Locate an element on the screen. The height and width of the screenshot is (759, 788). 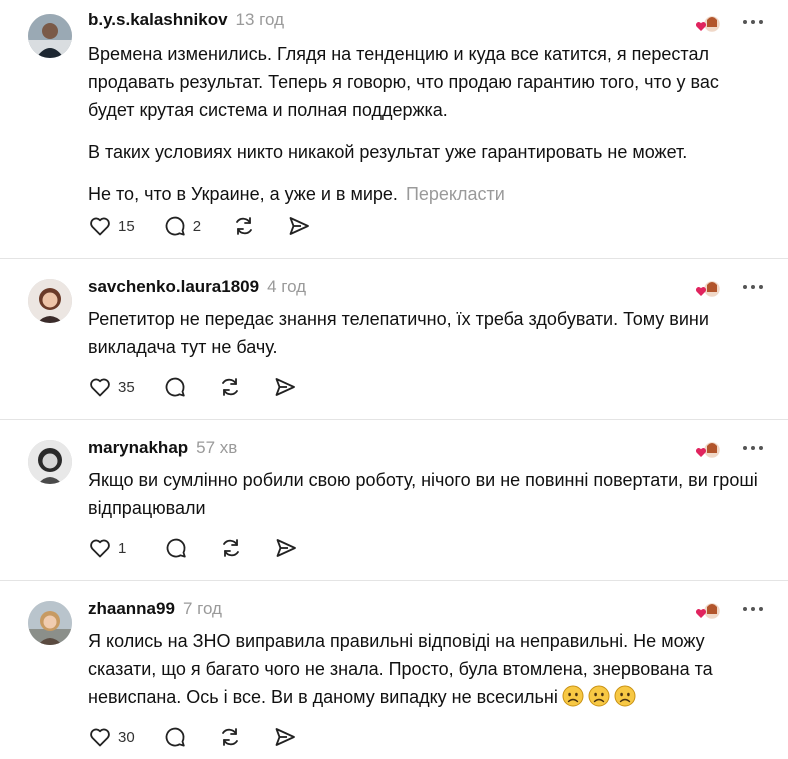
username: marynakhap is located at coordinates (138, 448).